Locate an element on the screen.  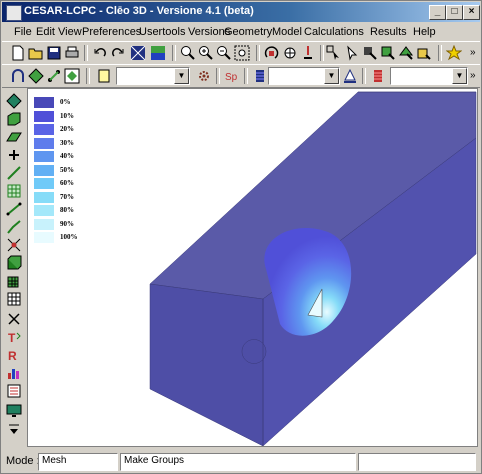
support-icon is located at coordinates (350, 76).